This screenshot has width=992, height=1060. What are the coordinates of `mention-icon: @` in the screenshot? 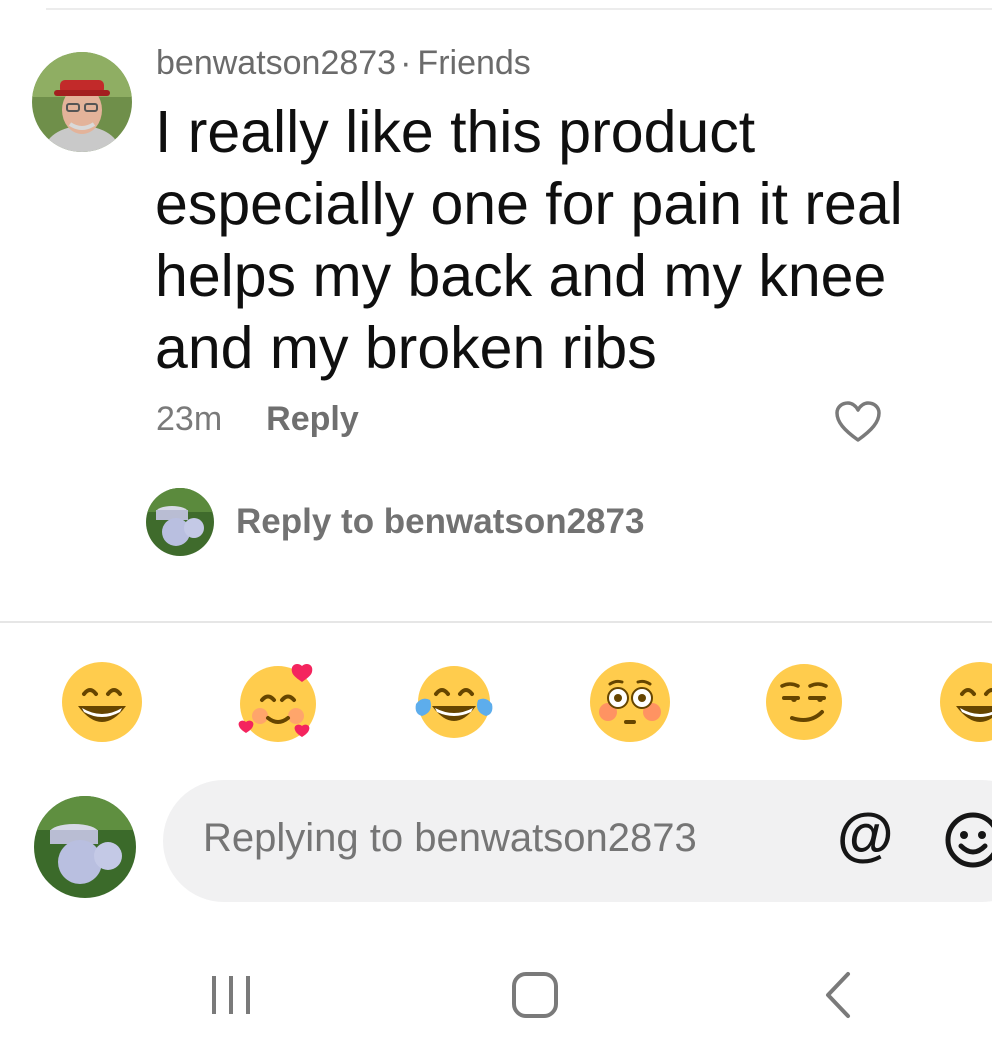 It's located at (865, 835).